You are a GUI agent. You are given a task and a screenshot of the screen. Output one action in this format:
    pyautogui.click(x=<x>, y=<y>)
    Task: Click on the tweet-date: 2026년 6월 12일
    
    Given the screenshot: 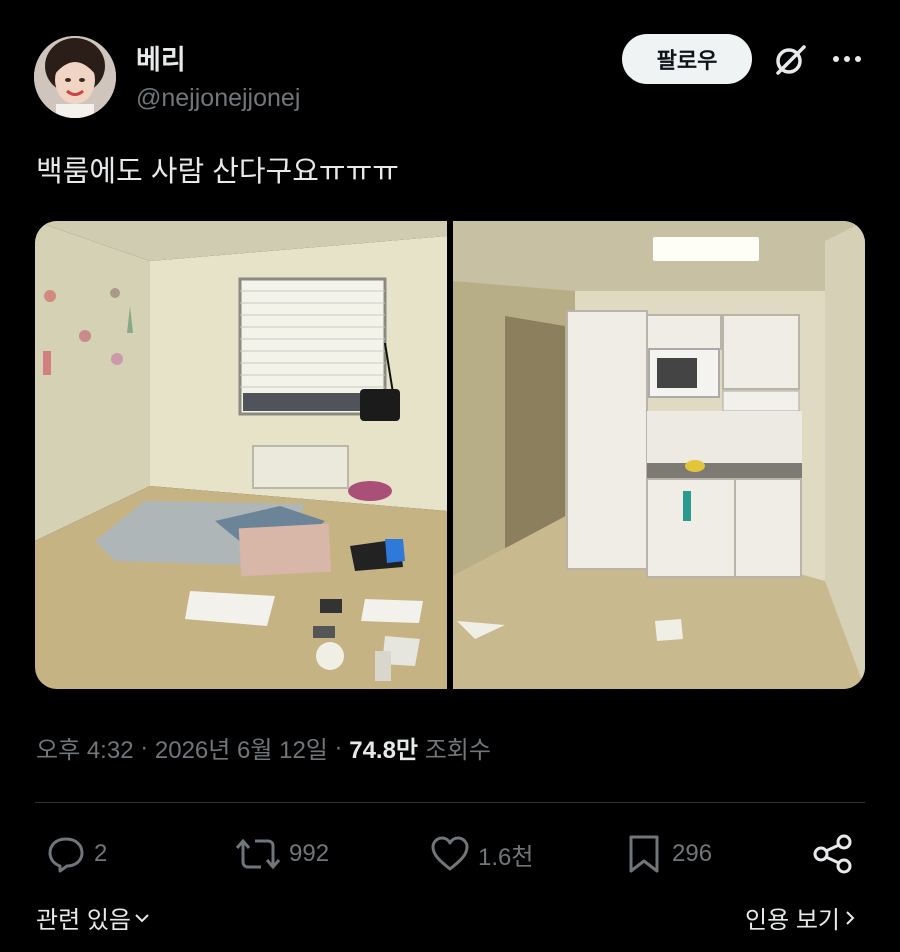 What is the action you would take?
    pyautogui.click(x=241, y=747)
    